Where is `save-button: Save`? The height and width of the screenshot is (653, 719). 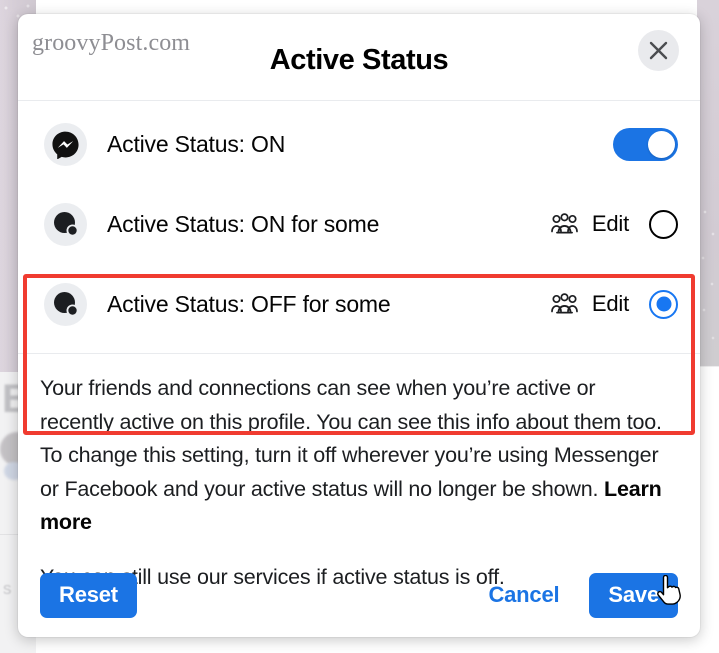
save-button: Save is located at coordinates (633, 595).